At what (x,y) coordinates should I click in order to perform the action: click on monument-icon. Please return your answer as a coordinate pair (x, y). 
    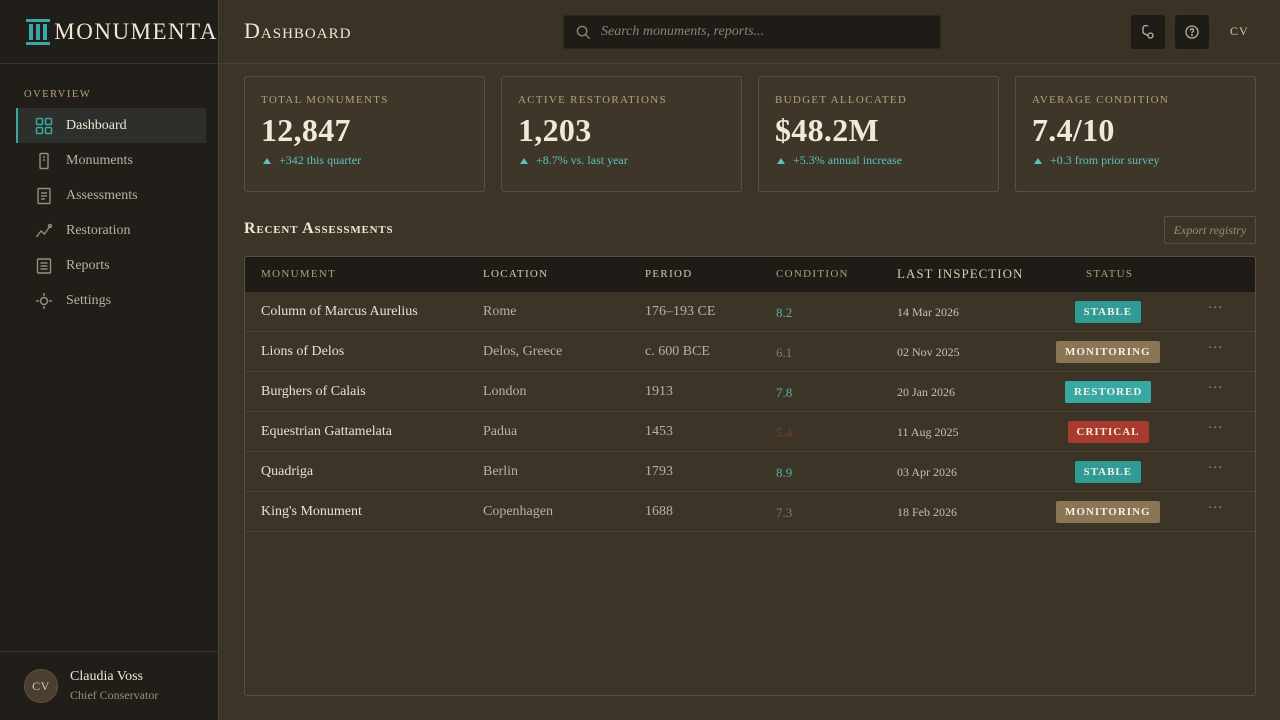
    Looking at the image, I should click on (44, 161).